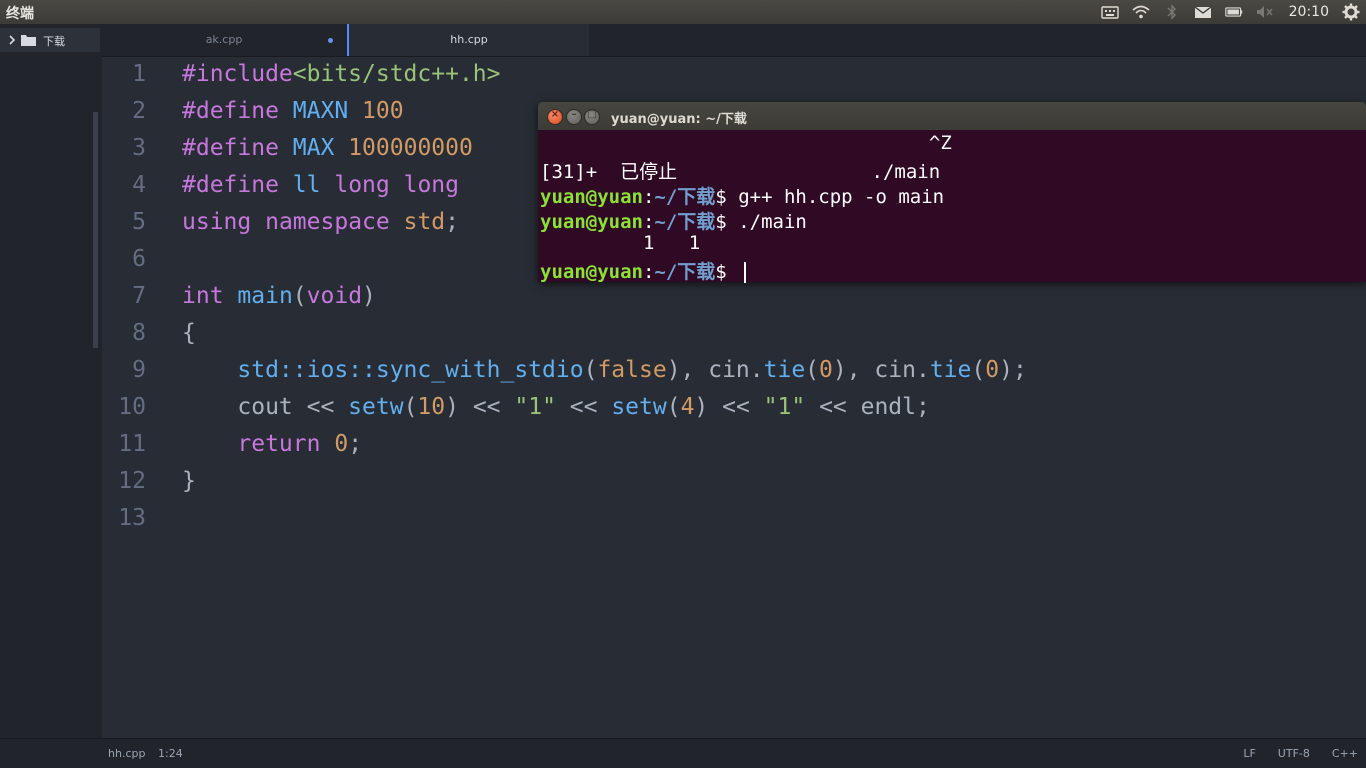 This screenshot has height=768, width=1366. Describe the element at coordinates (1109, 12) in the screenshot. I see `keyboard-icon` at that location.